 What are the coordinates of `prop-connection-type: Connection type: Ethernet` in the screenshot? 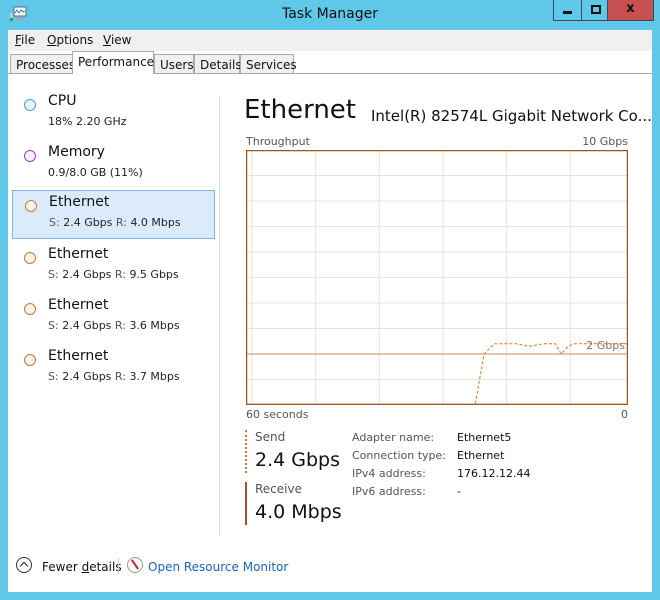 It's located at (472, 458).